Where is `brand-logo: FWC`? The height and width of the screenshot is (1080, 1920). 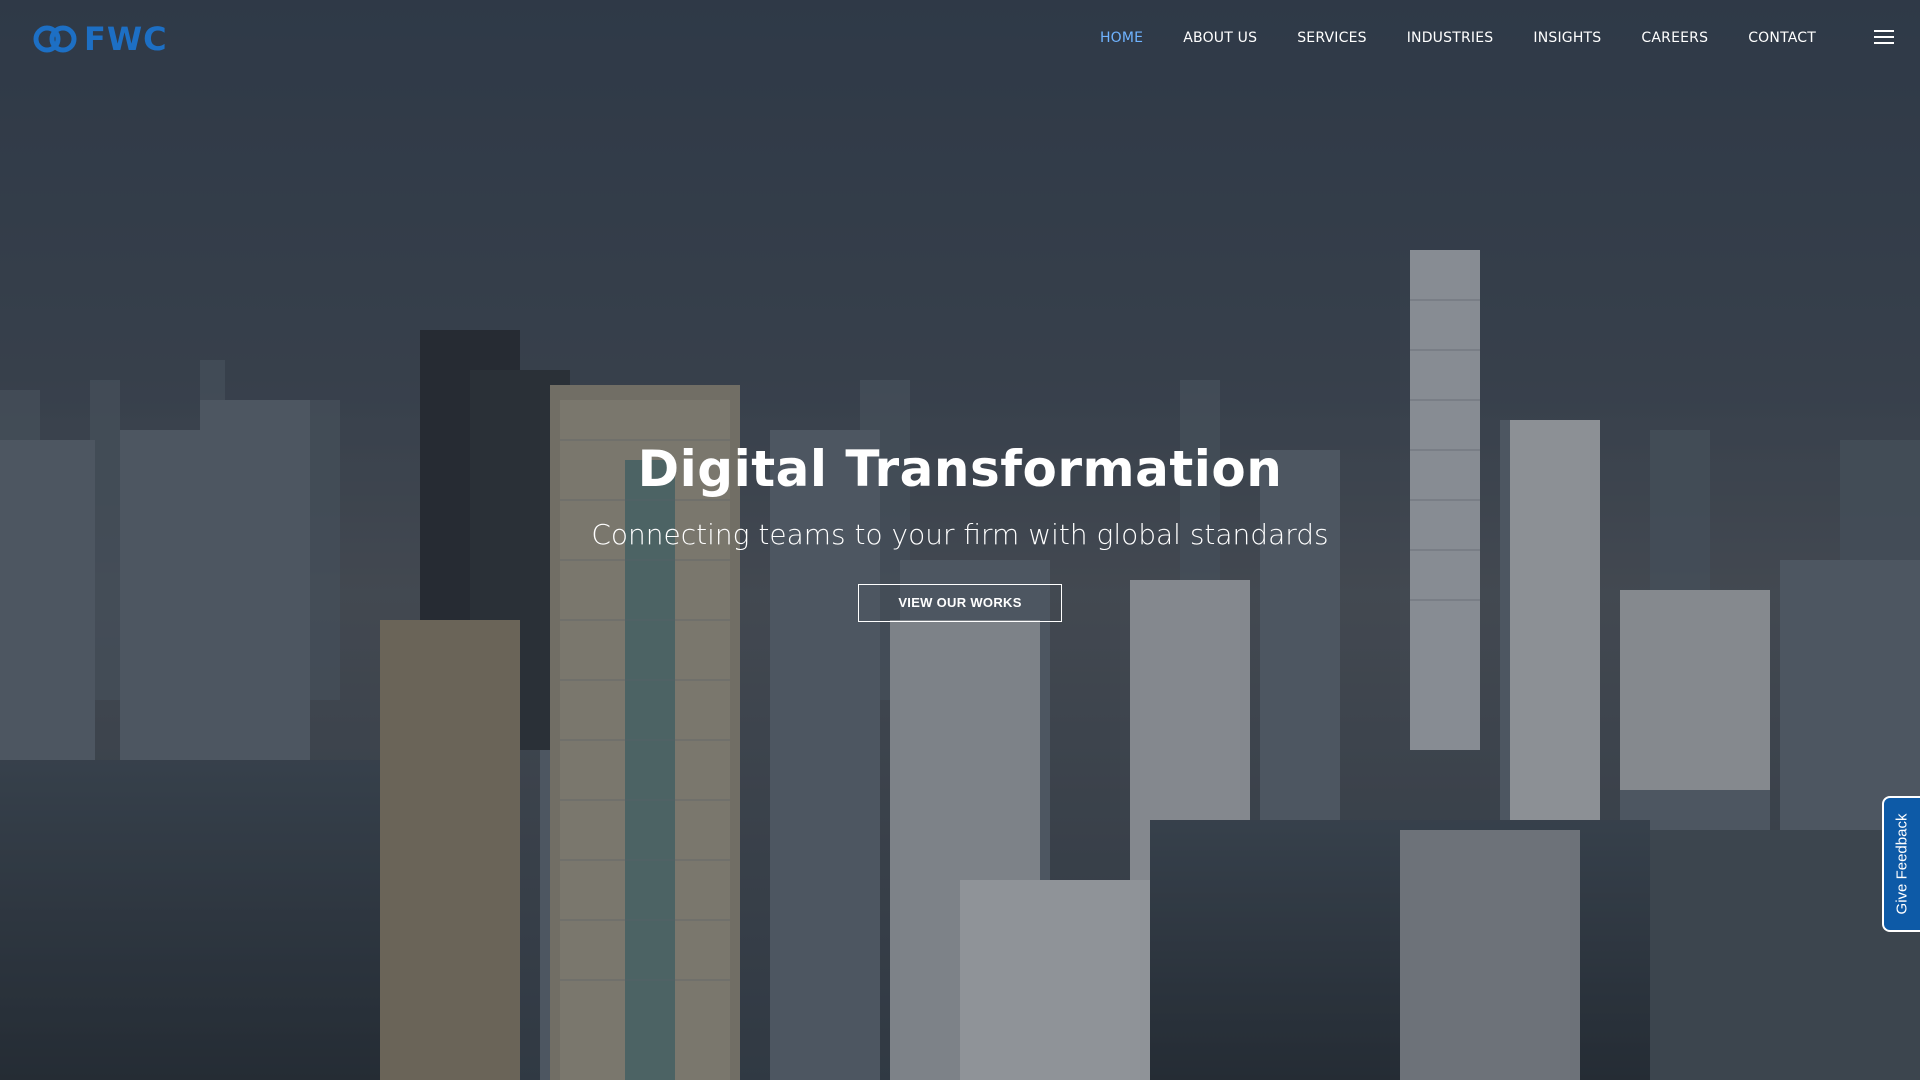
brand-logo: FWC is located at coordinates (100, 39).